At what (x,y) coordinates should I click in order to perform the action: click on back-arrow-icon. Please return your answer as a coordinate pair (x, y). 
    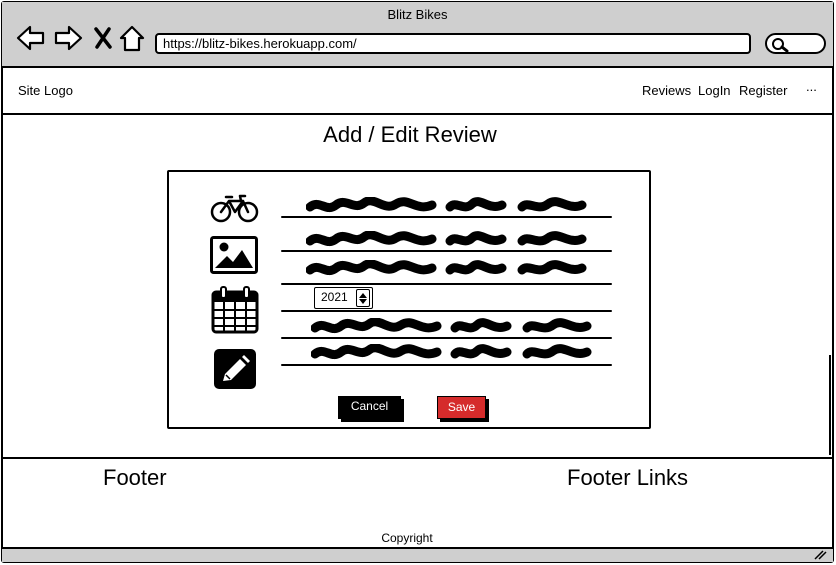
    Looking at the image, I should click on (31, 38).